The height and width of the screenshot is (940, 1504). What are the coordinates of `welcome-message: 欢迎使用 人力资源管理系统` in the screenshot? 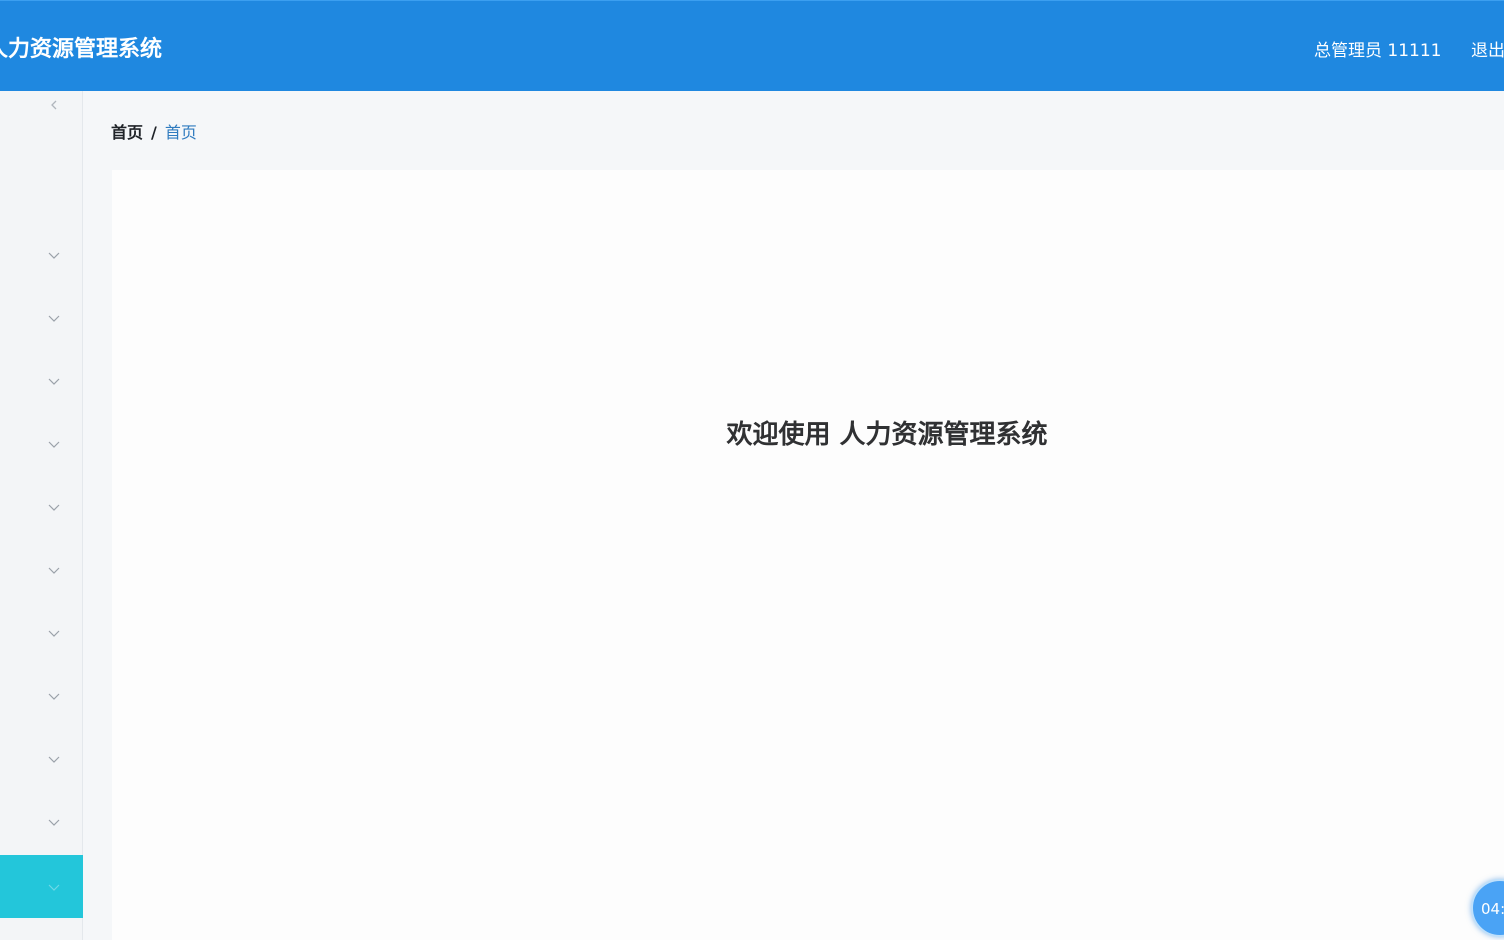 It's located at (887, 435).